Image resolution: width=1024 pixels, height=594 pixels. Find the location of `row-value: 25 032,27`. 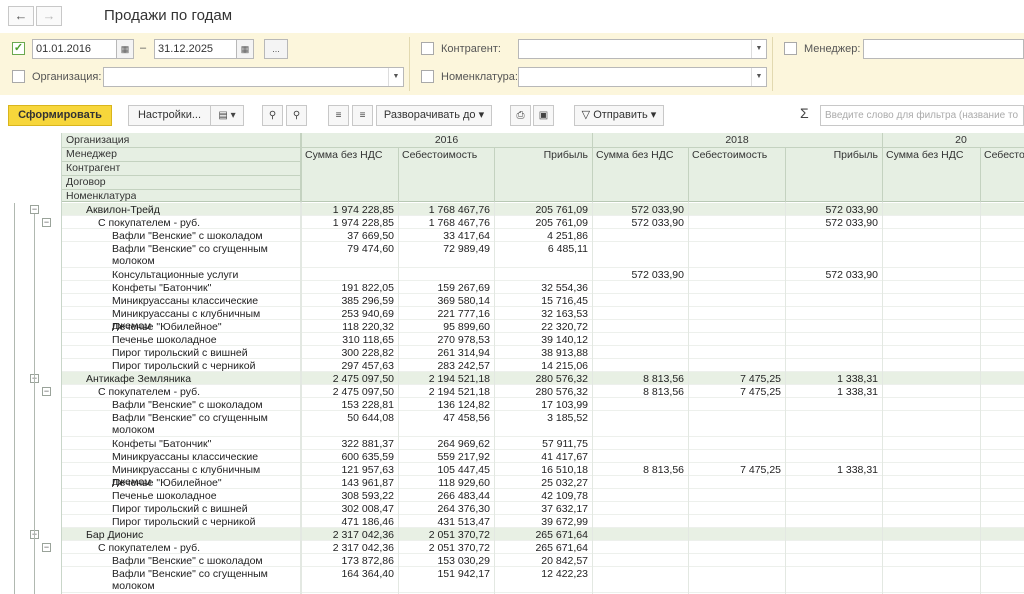

row-value: 25 032,27 is located at coordinates (564, 483).